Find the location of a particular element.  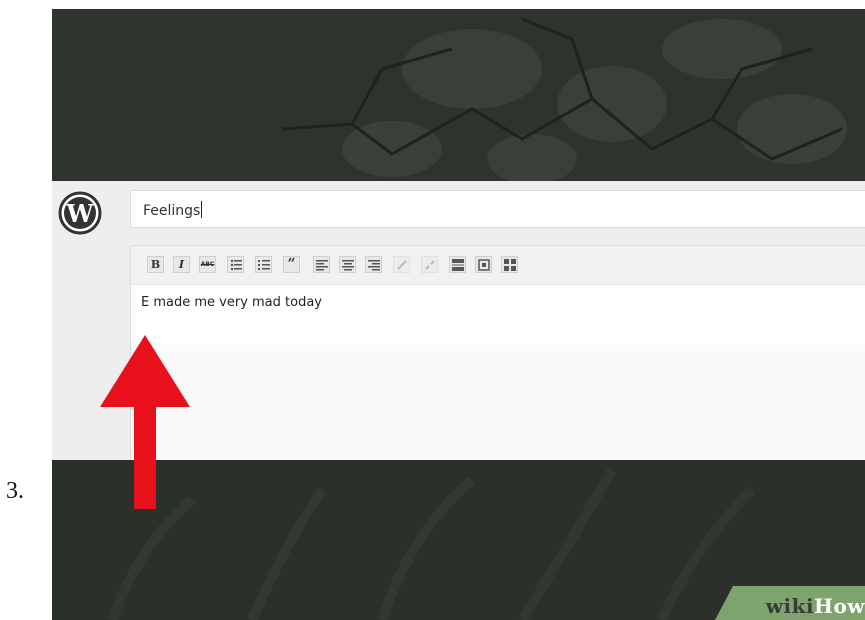

link-icon is located at coordinates (402, 265).